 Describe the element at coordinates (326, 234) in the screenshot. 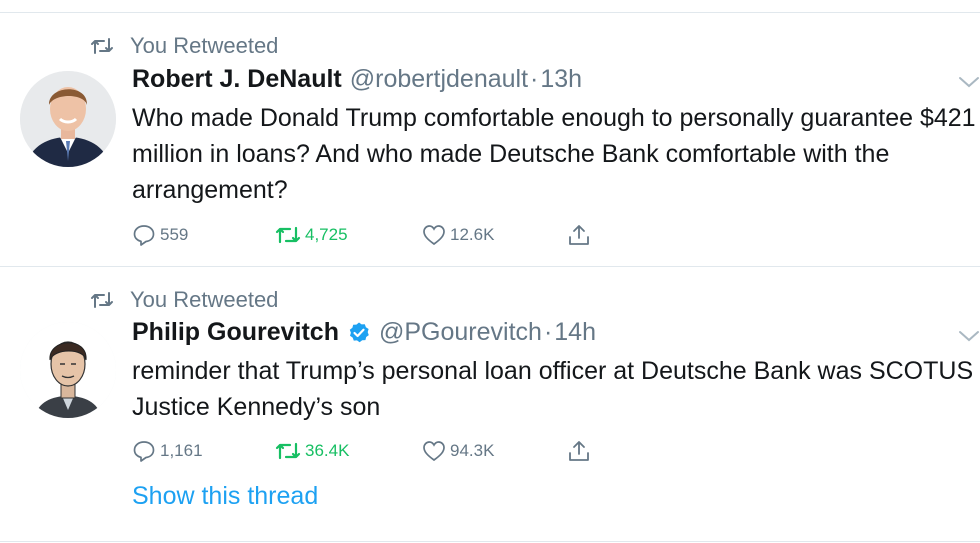

I see `retweet-count: 4,725` at that location.